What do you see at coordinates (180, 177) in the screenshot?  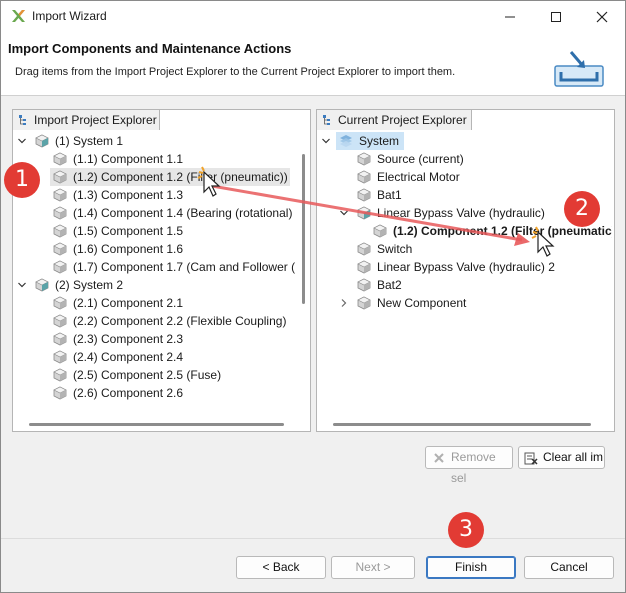 I see `tree-item-label: (1.2) Component 1.2 (Filter (pneumatic))` at bounding box center [180, 177].